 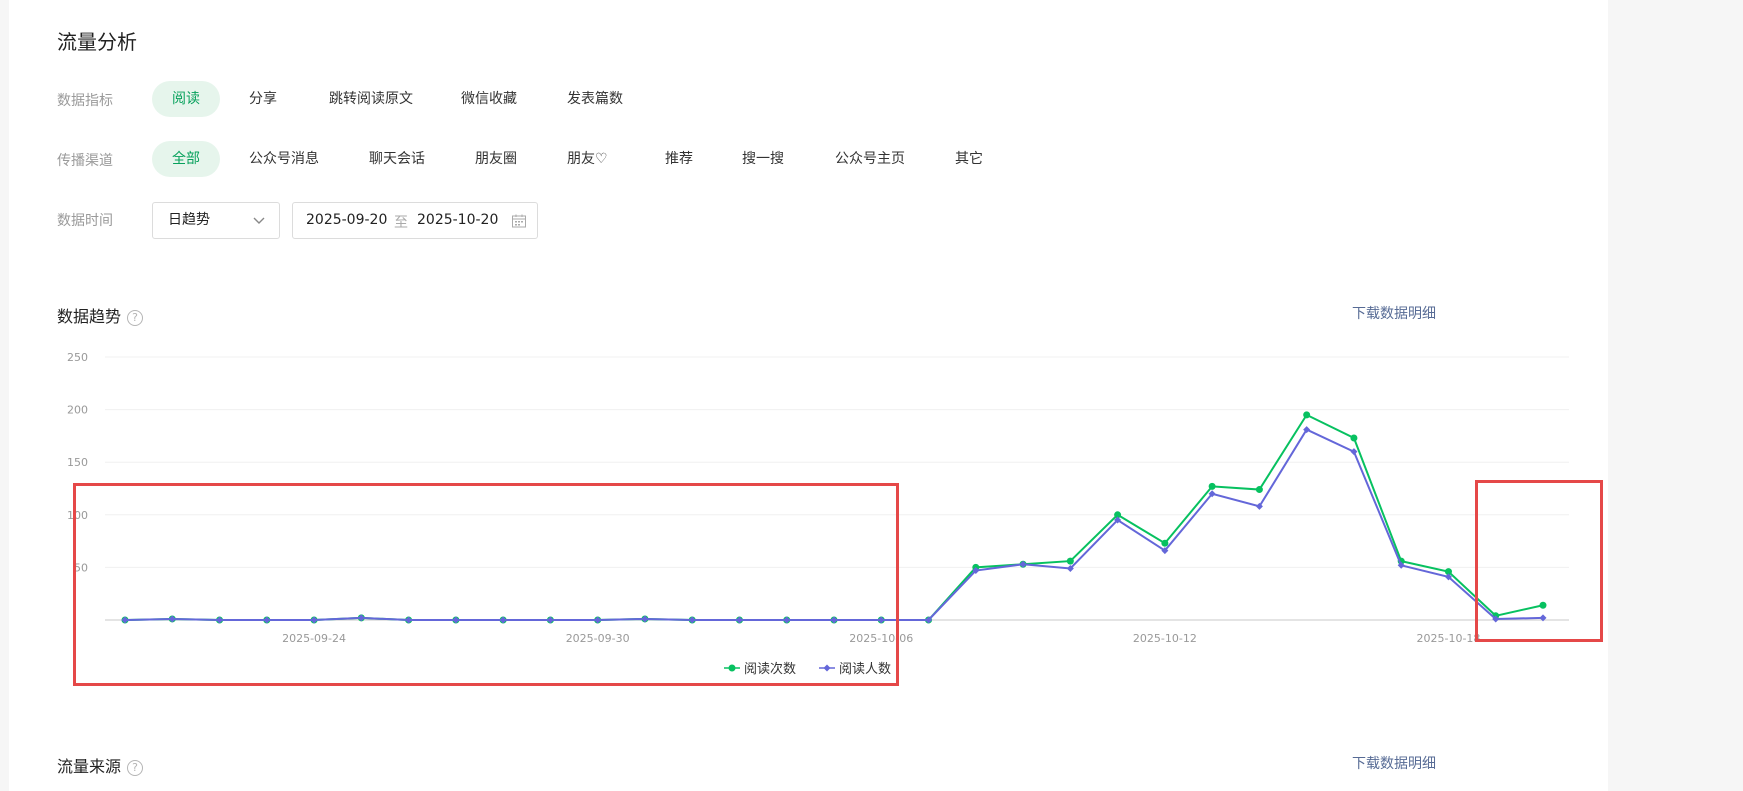 I want to click on channel-option-friends-like: 朋友♡, so click(x=587, y=159).